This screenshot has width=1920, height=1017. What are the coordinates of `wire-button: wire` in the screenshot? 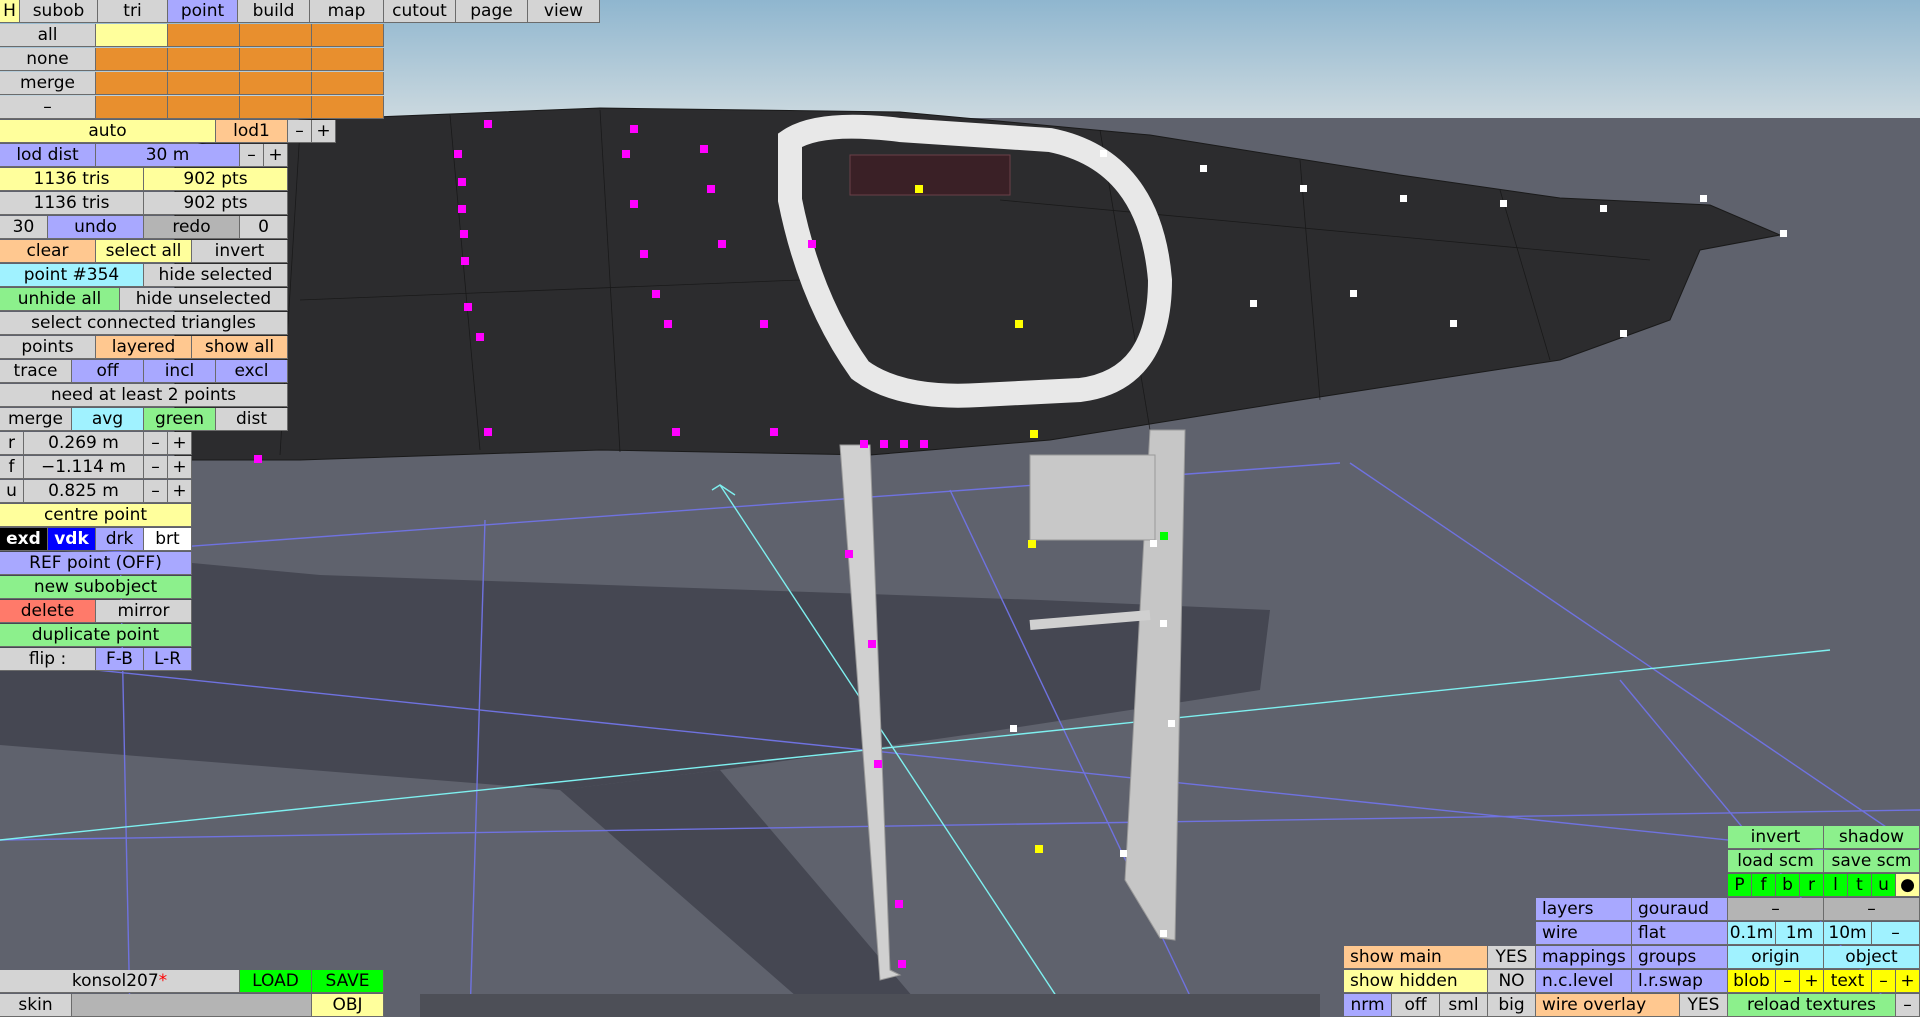 It's located at (1584, 933).